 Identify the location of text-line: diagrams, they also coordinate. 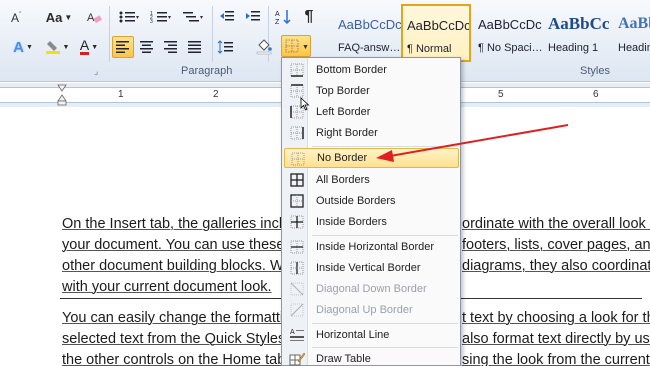
(556, 266).